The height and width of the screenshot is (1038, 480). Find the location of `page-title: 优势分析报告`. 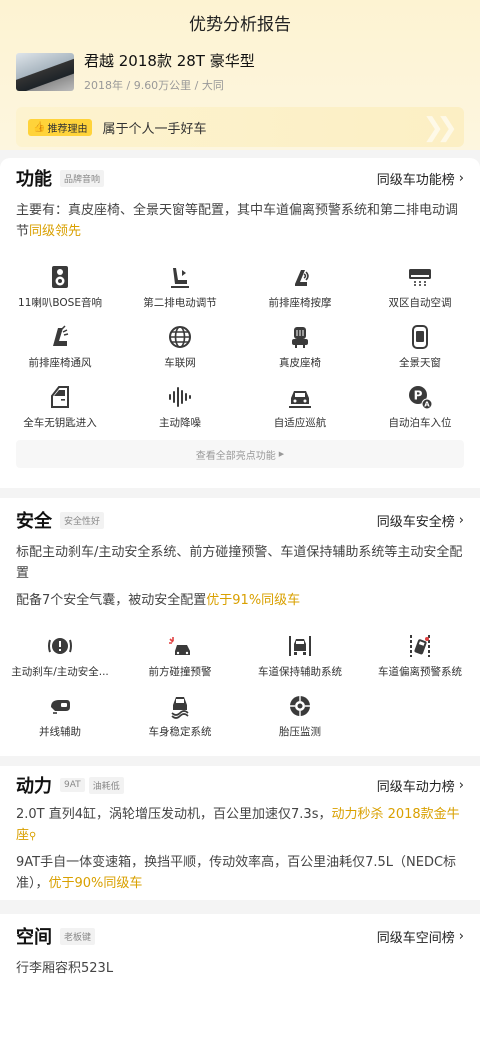

page-title: 优势分析报告 is located at coordinates (240, 24).